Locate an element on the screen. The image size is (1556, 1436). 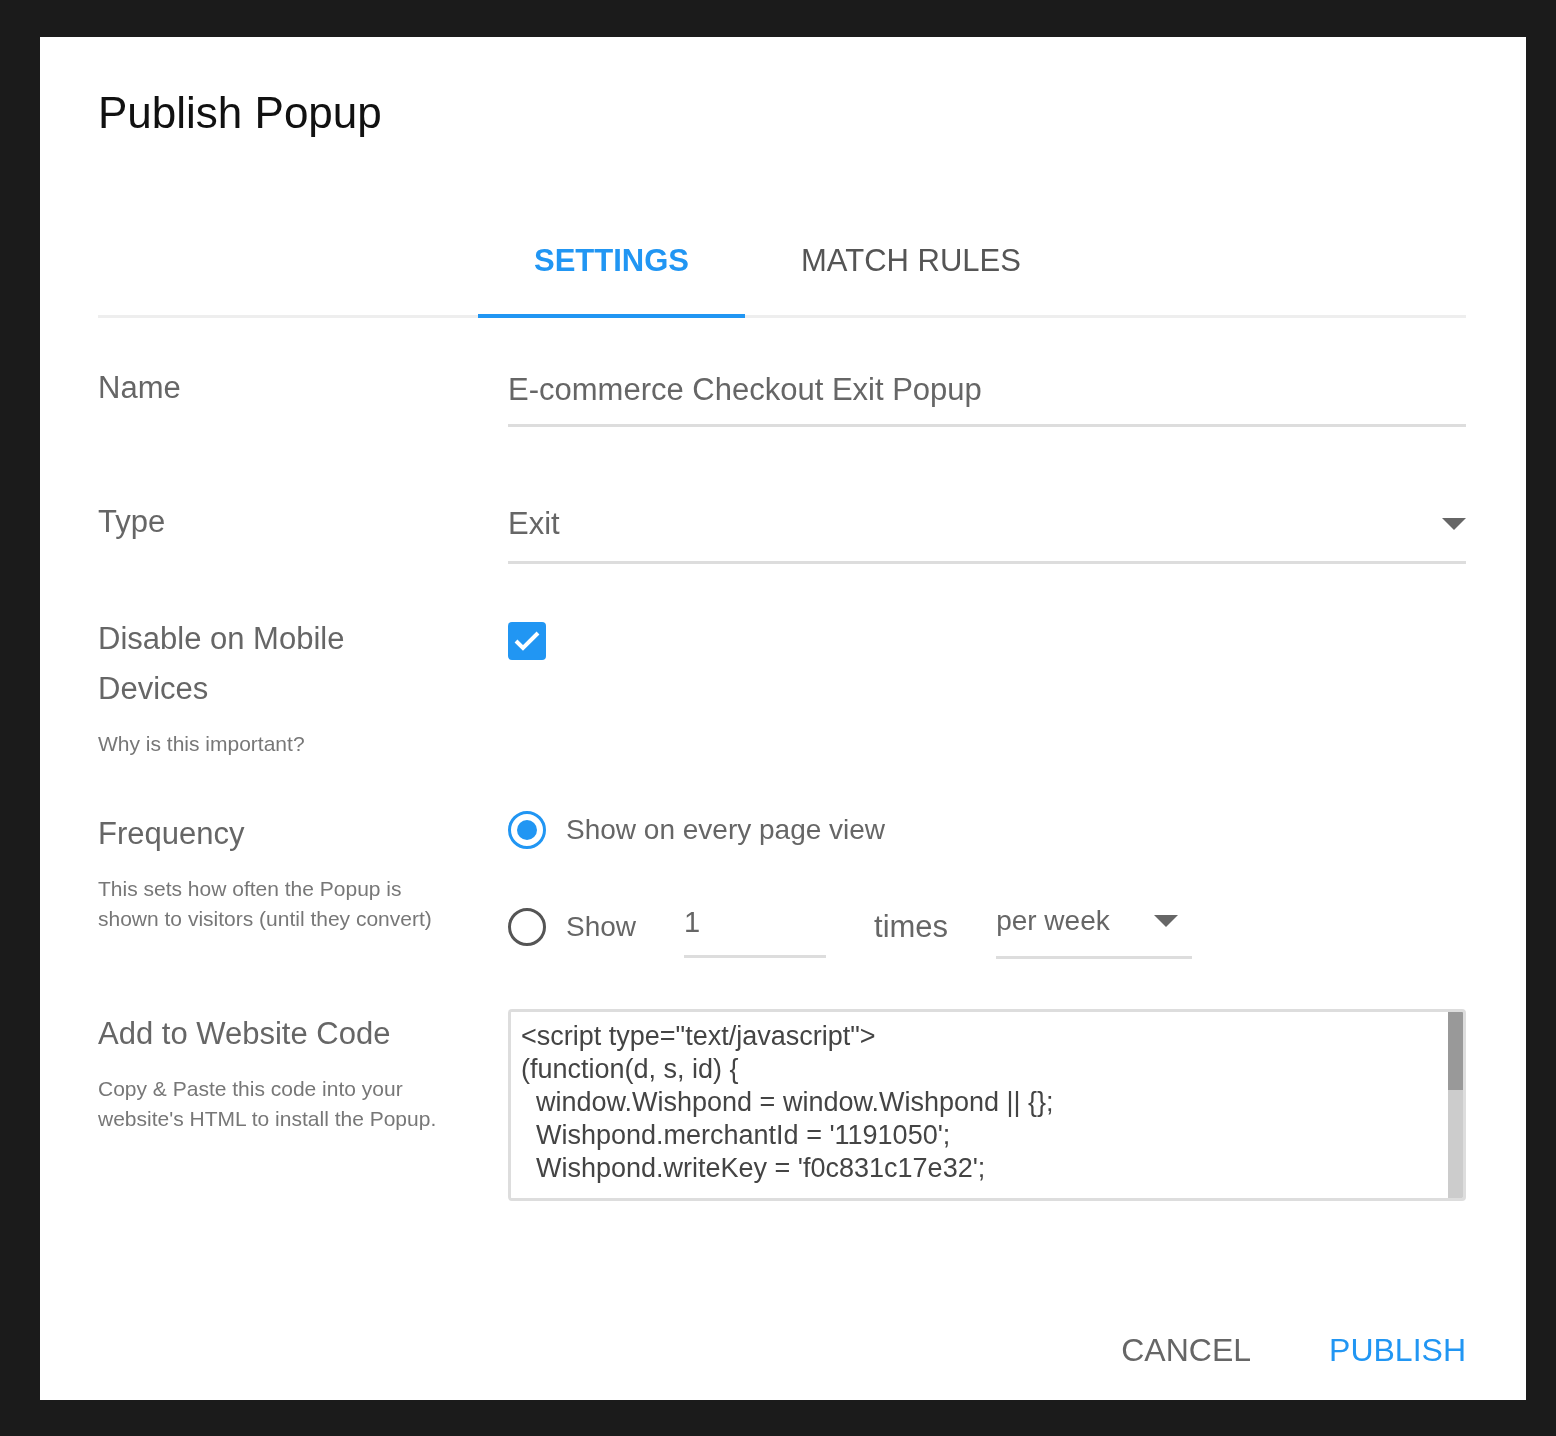
field-label: Add to Website Code is located at coordinates (245, 1033).